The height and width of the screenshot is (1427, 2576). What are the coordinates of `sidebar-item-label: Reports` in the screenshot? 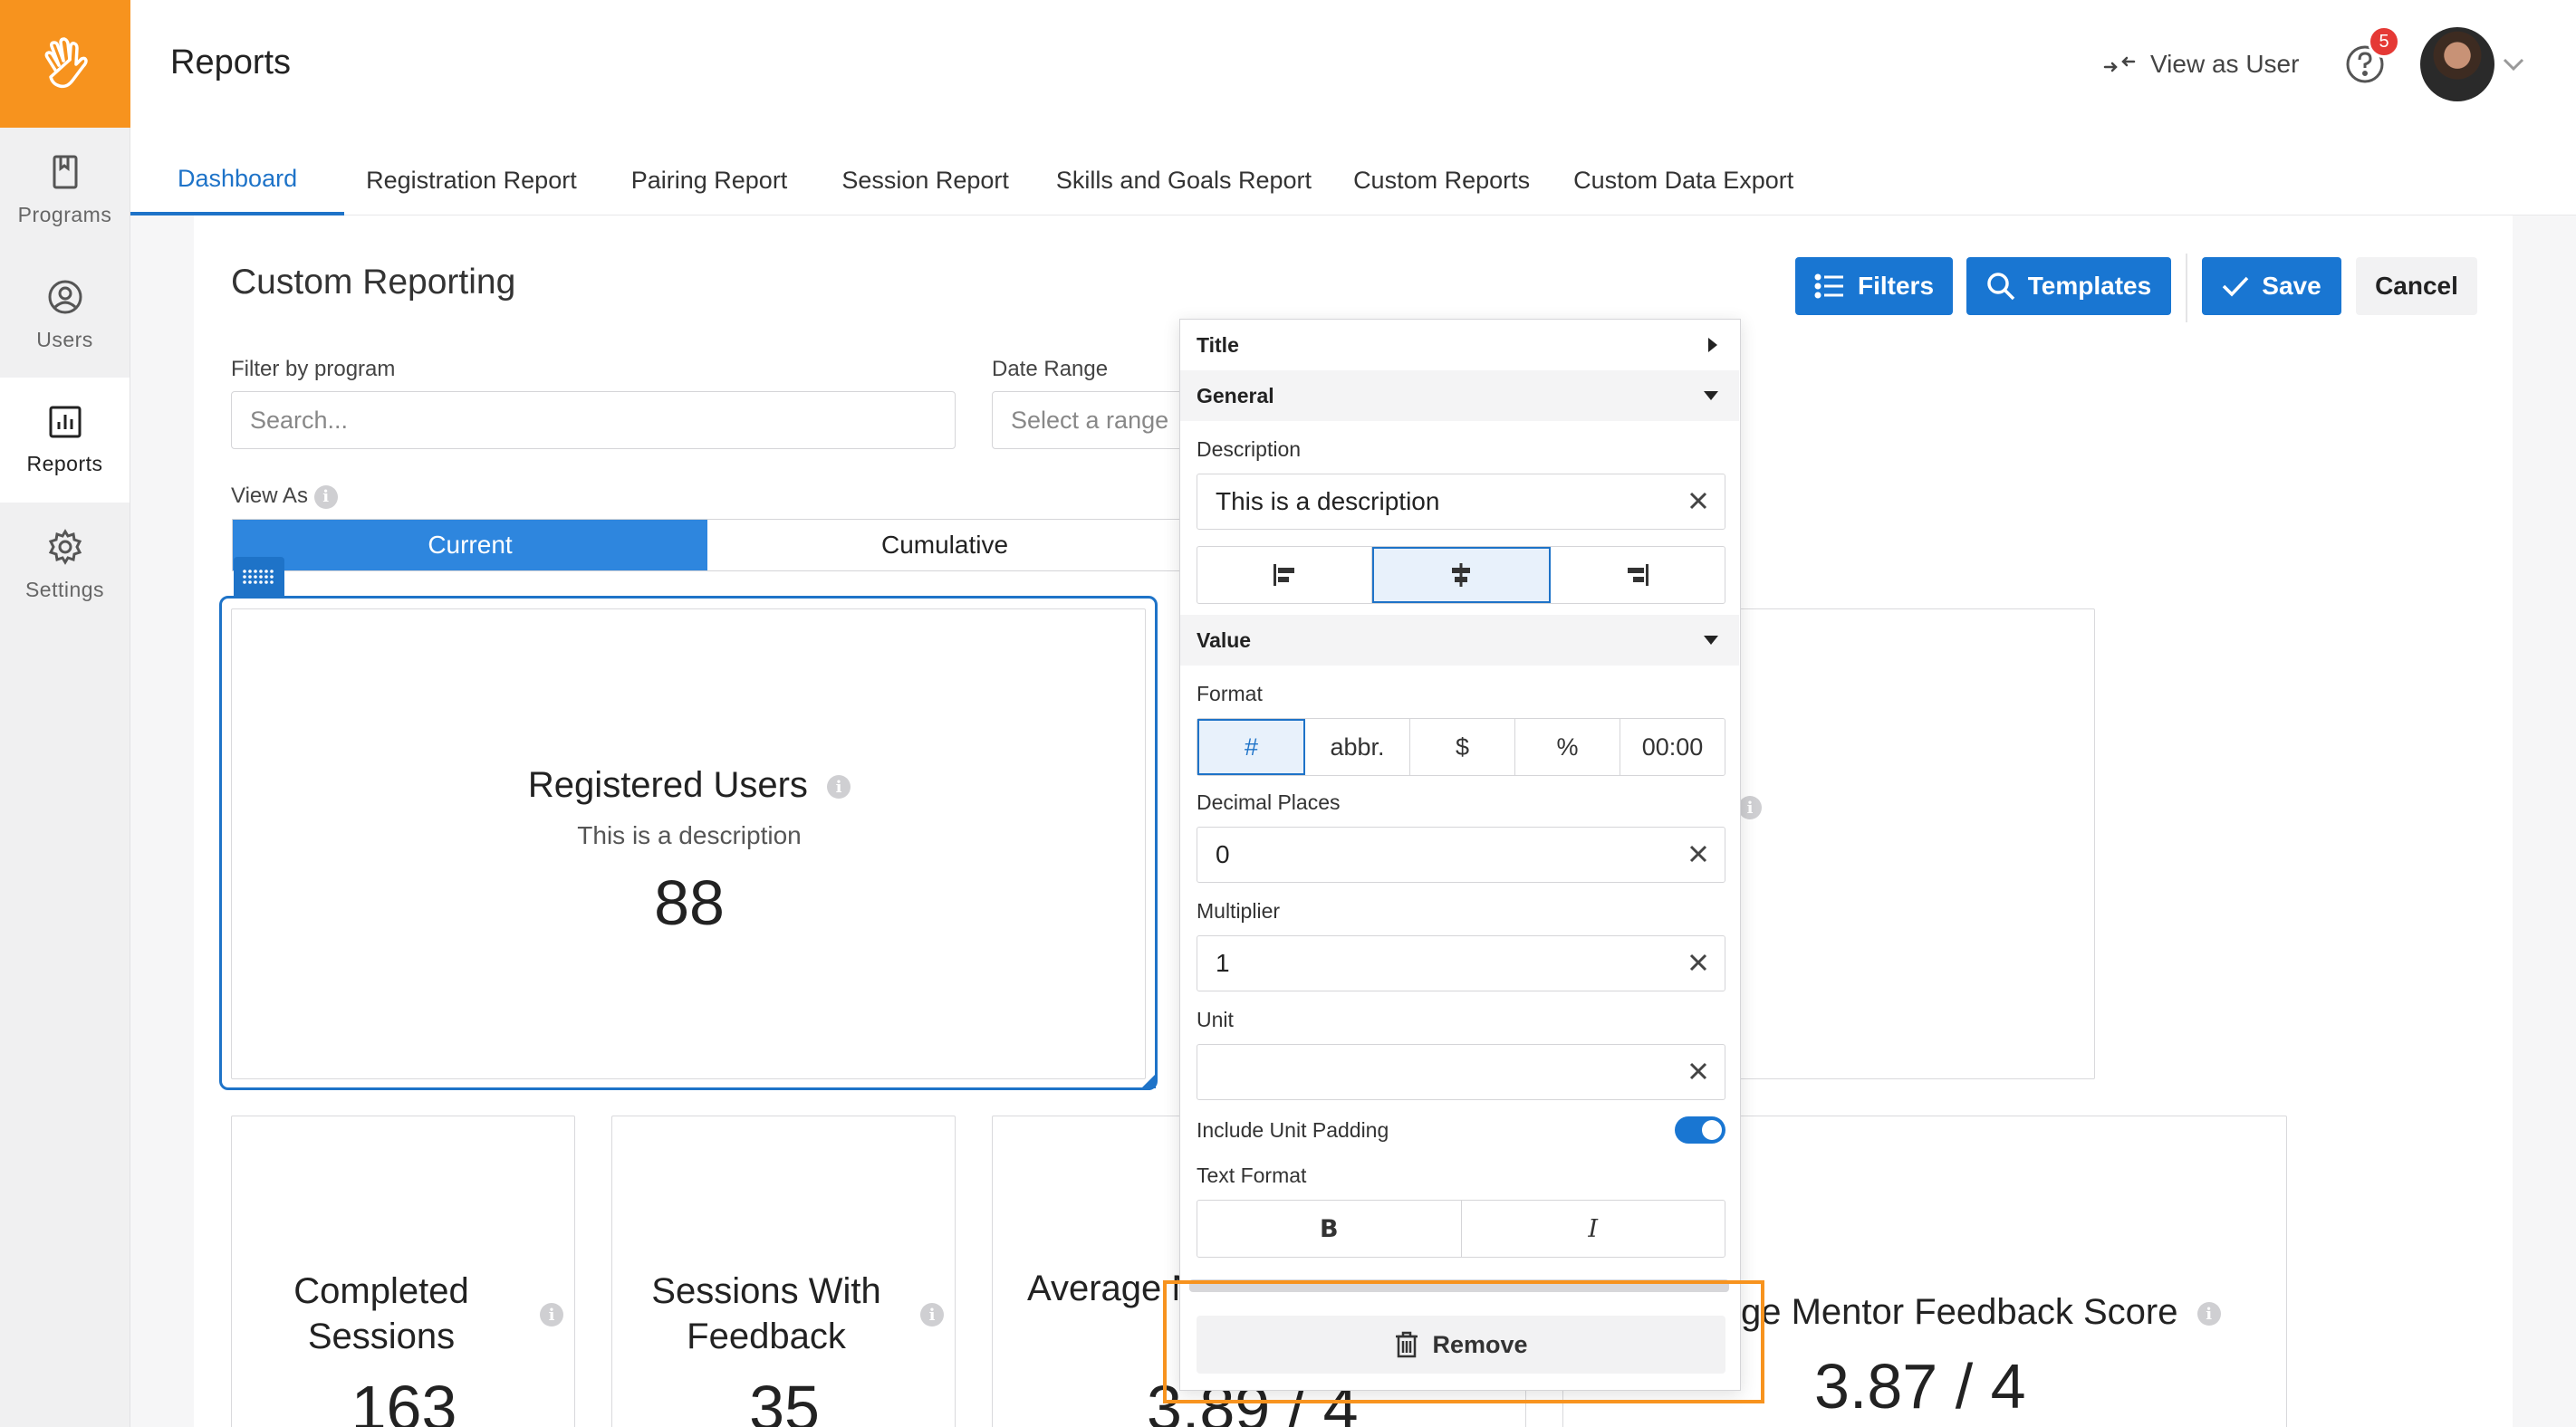 It's located at (64, 463).